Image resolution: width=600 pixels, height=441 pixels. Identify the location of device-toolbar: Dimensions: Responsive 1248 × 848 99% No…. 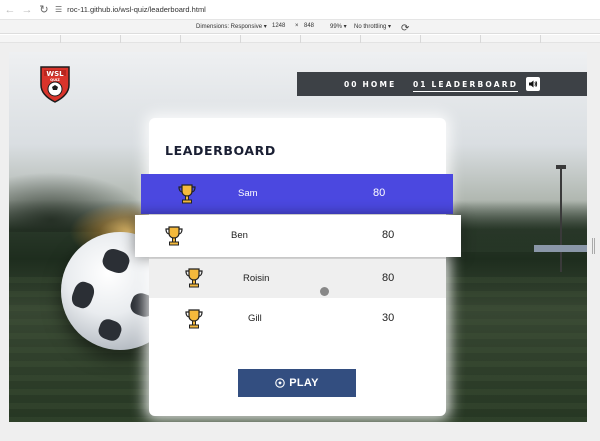
(300, 27).